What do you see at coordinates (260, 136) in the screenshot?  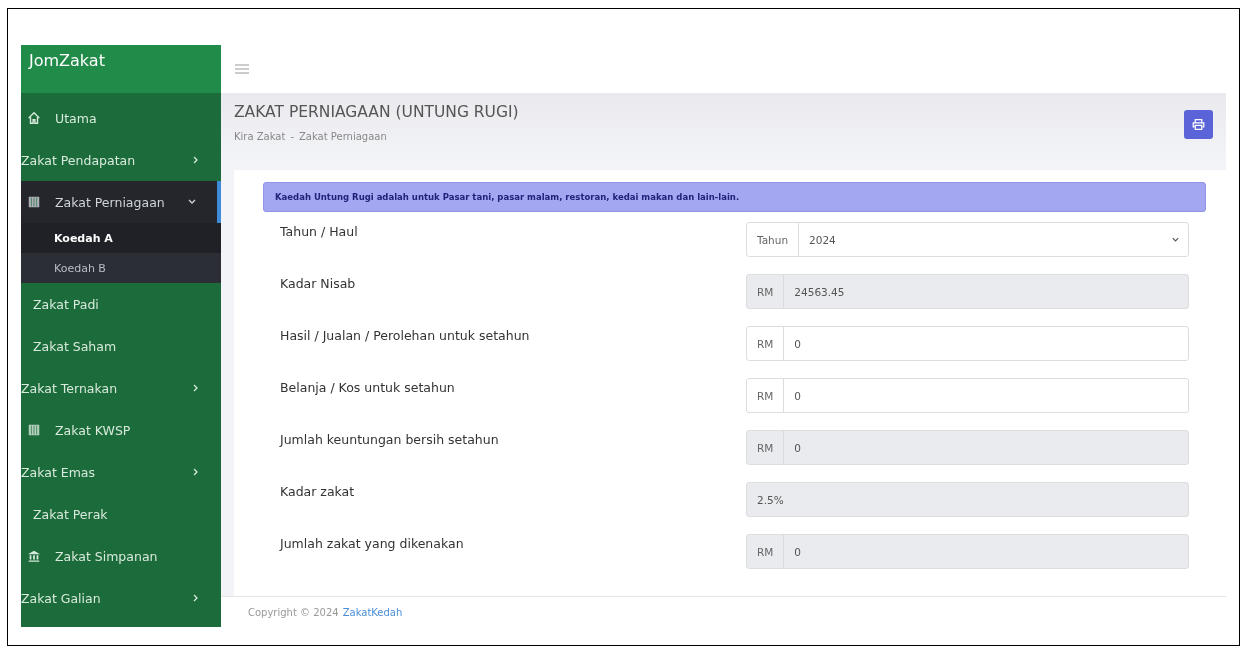 I see `breadcrumb-item: Kira Zakat` at bounding box center [260, 136].